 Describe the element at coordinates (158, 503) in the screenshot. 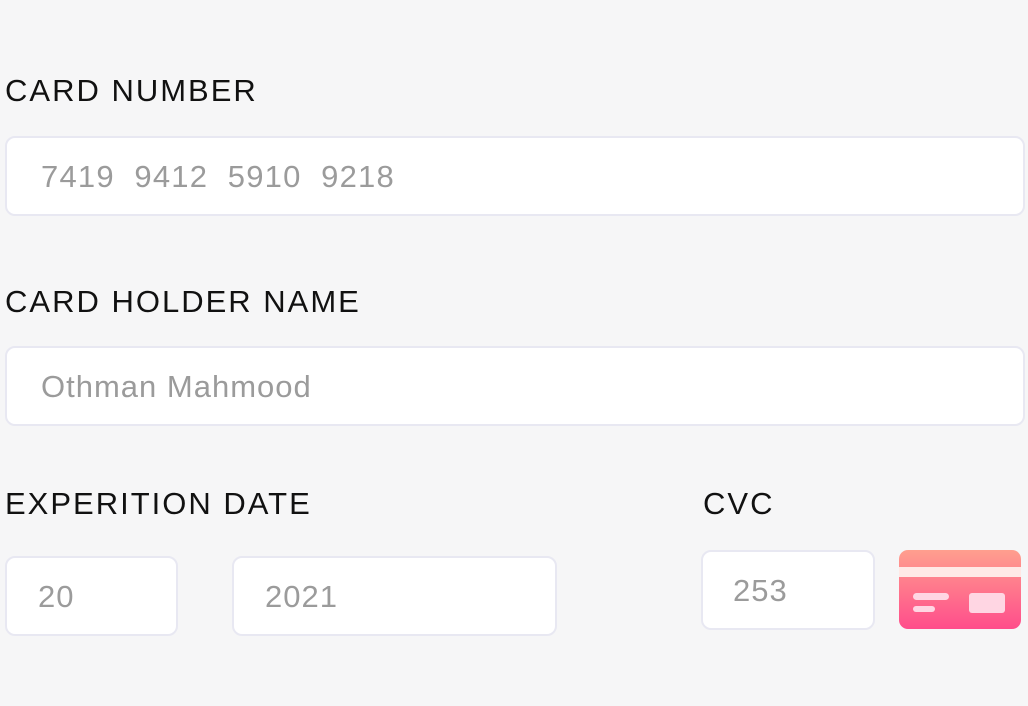

I see `expiration-date-label: EXPERITION DATE` at that location.